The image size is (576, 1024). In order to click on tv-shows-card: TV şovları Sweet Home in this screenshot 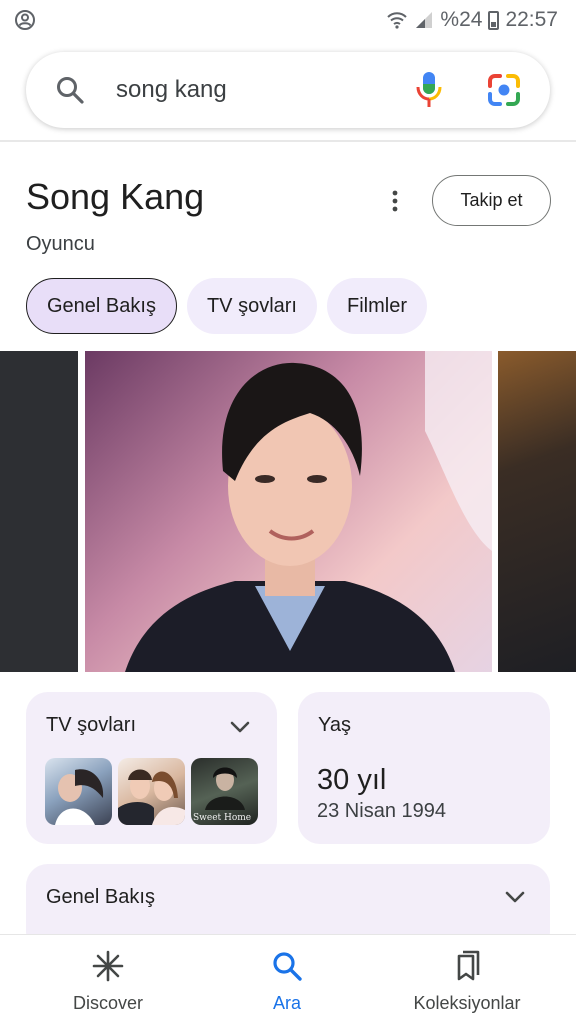, I will do `click(151, 768)`.